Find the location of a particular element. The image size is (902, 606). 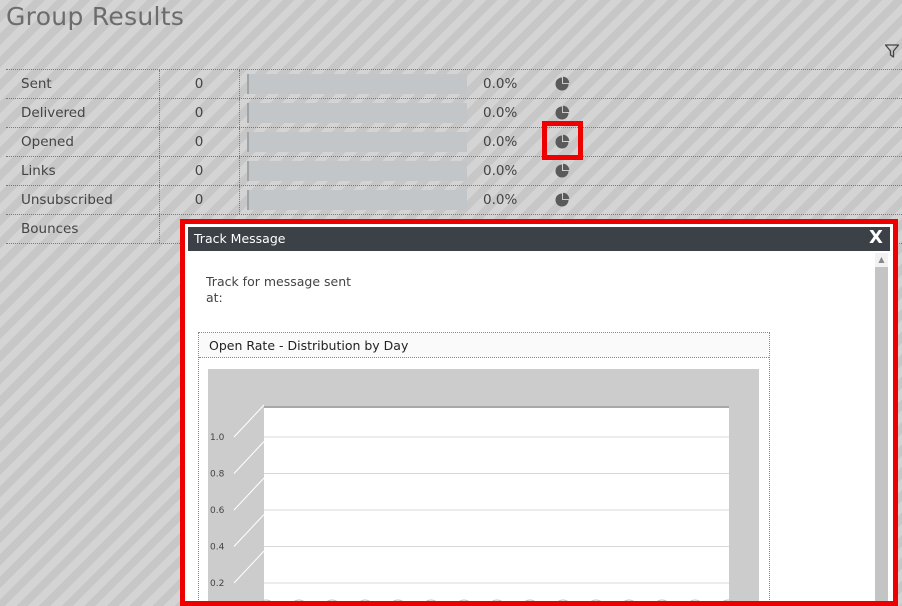

dialog-header: Track Message X is located at coordinates (539, 239).